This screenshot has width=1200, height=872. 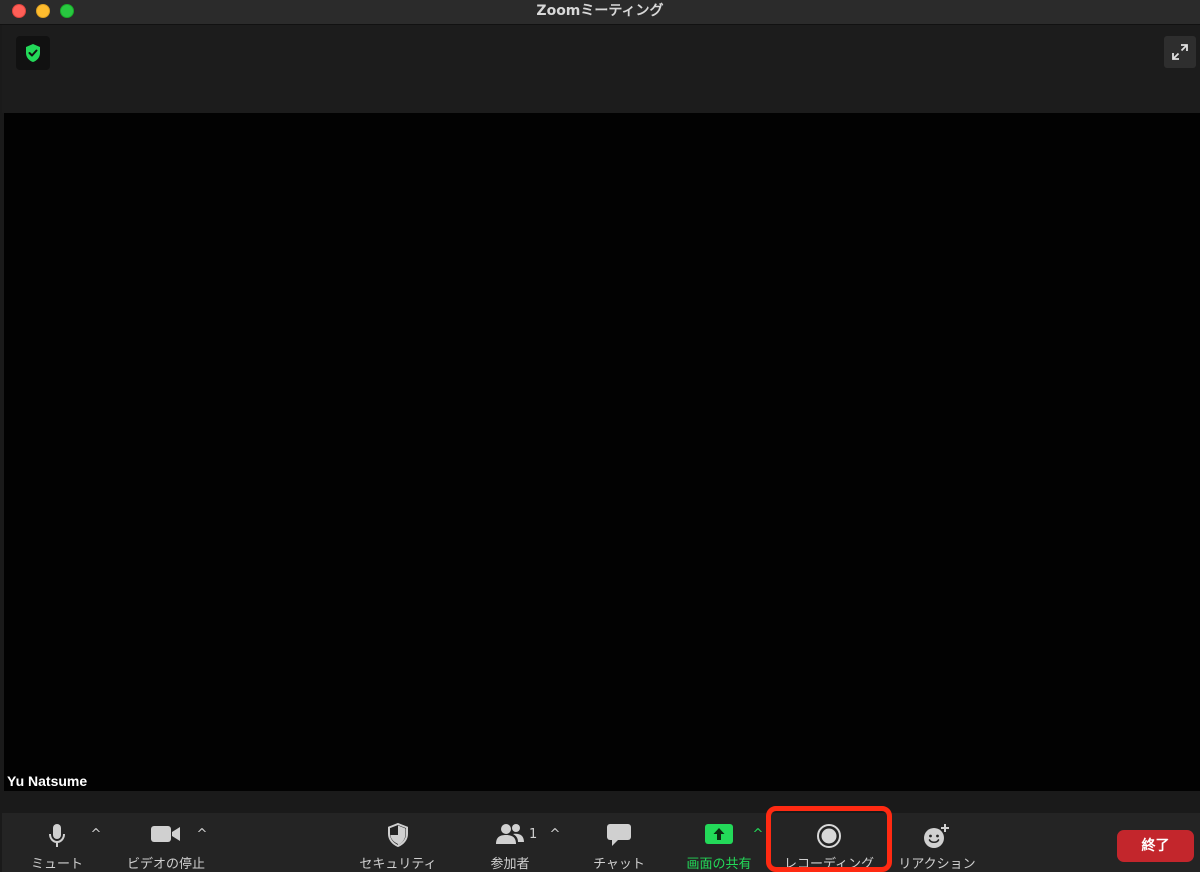 I want to click on participant-name-label: Yu Natsume, so click(x=47, y=781).